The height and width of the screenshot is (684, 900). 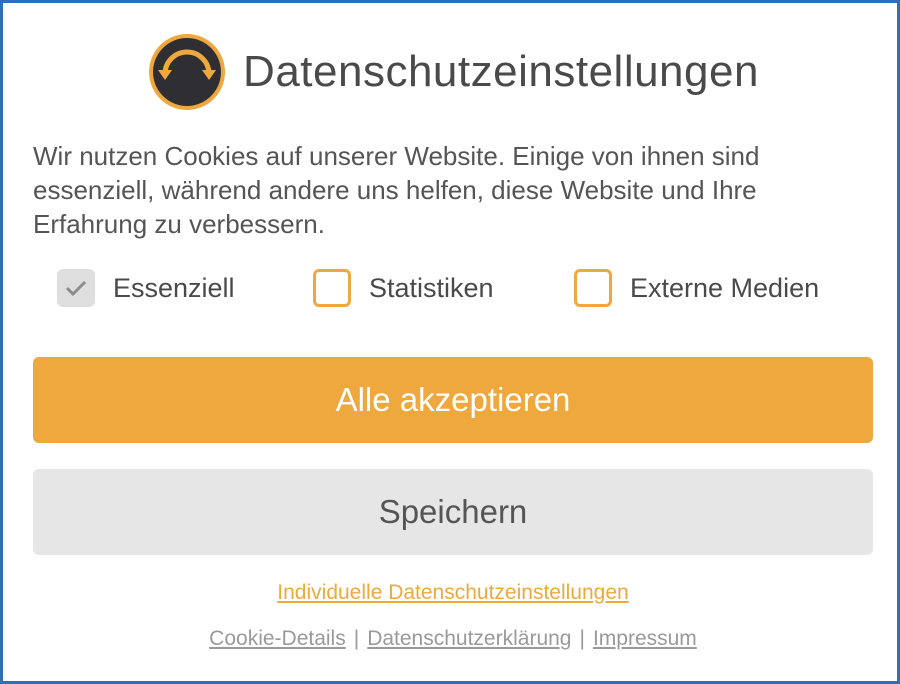 What do you see at coordinates (332, 288) in the screenshot?
I see `statistiken-checkbox` at bounding box center [332, 288].